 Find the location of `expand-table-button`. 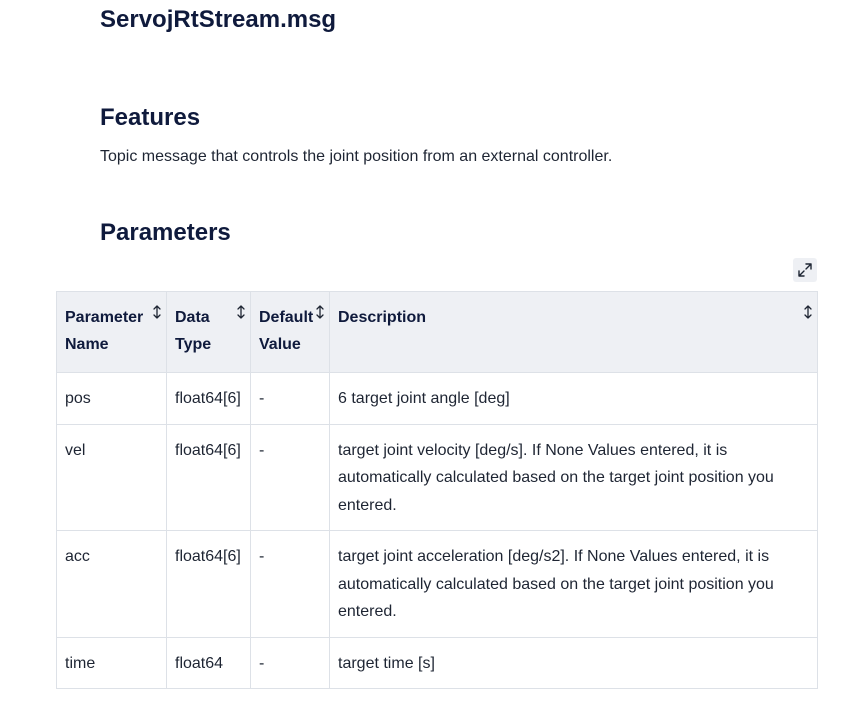

expand-table-button is located at coordinates (805, 270).